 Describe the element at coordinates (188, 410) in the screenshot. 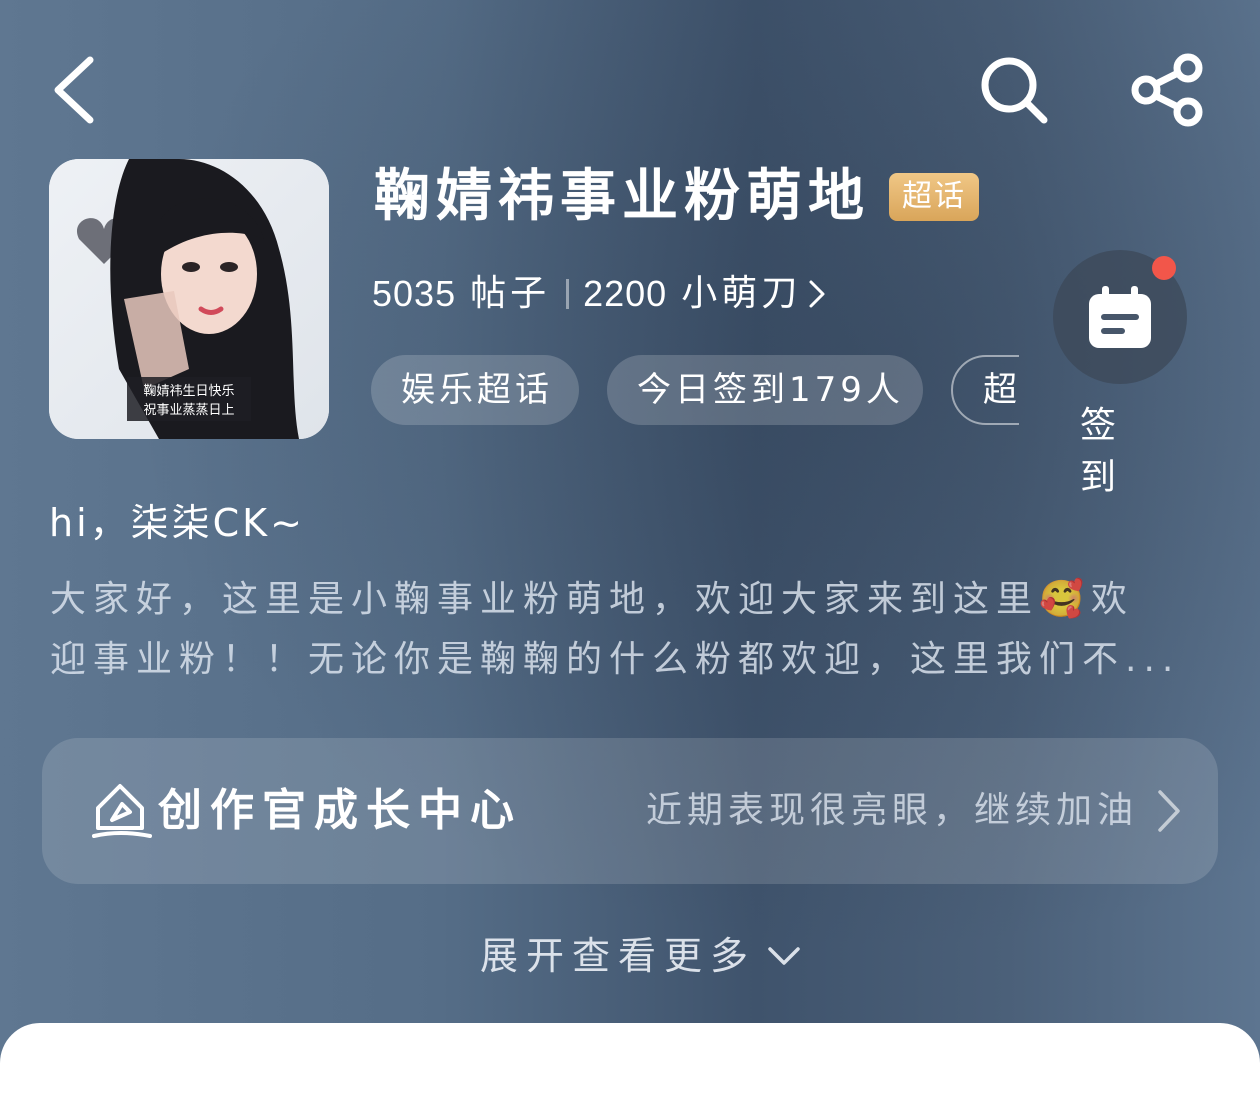

I see `cover-caption-2: 祝事业蒸蒸日上` at that location.